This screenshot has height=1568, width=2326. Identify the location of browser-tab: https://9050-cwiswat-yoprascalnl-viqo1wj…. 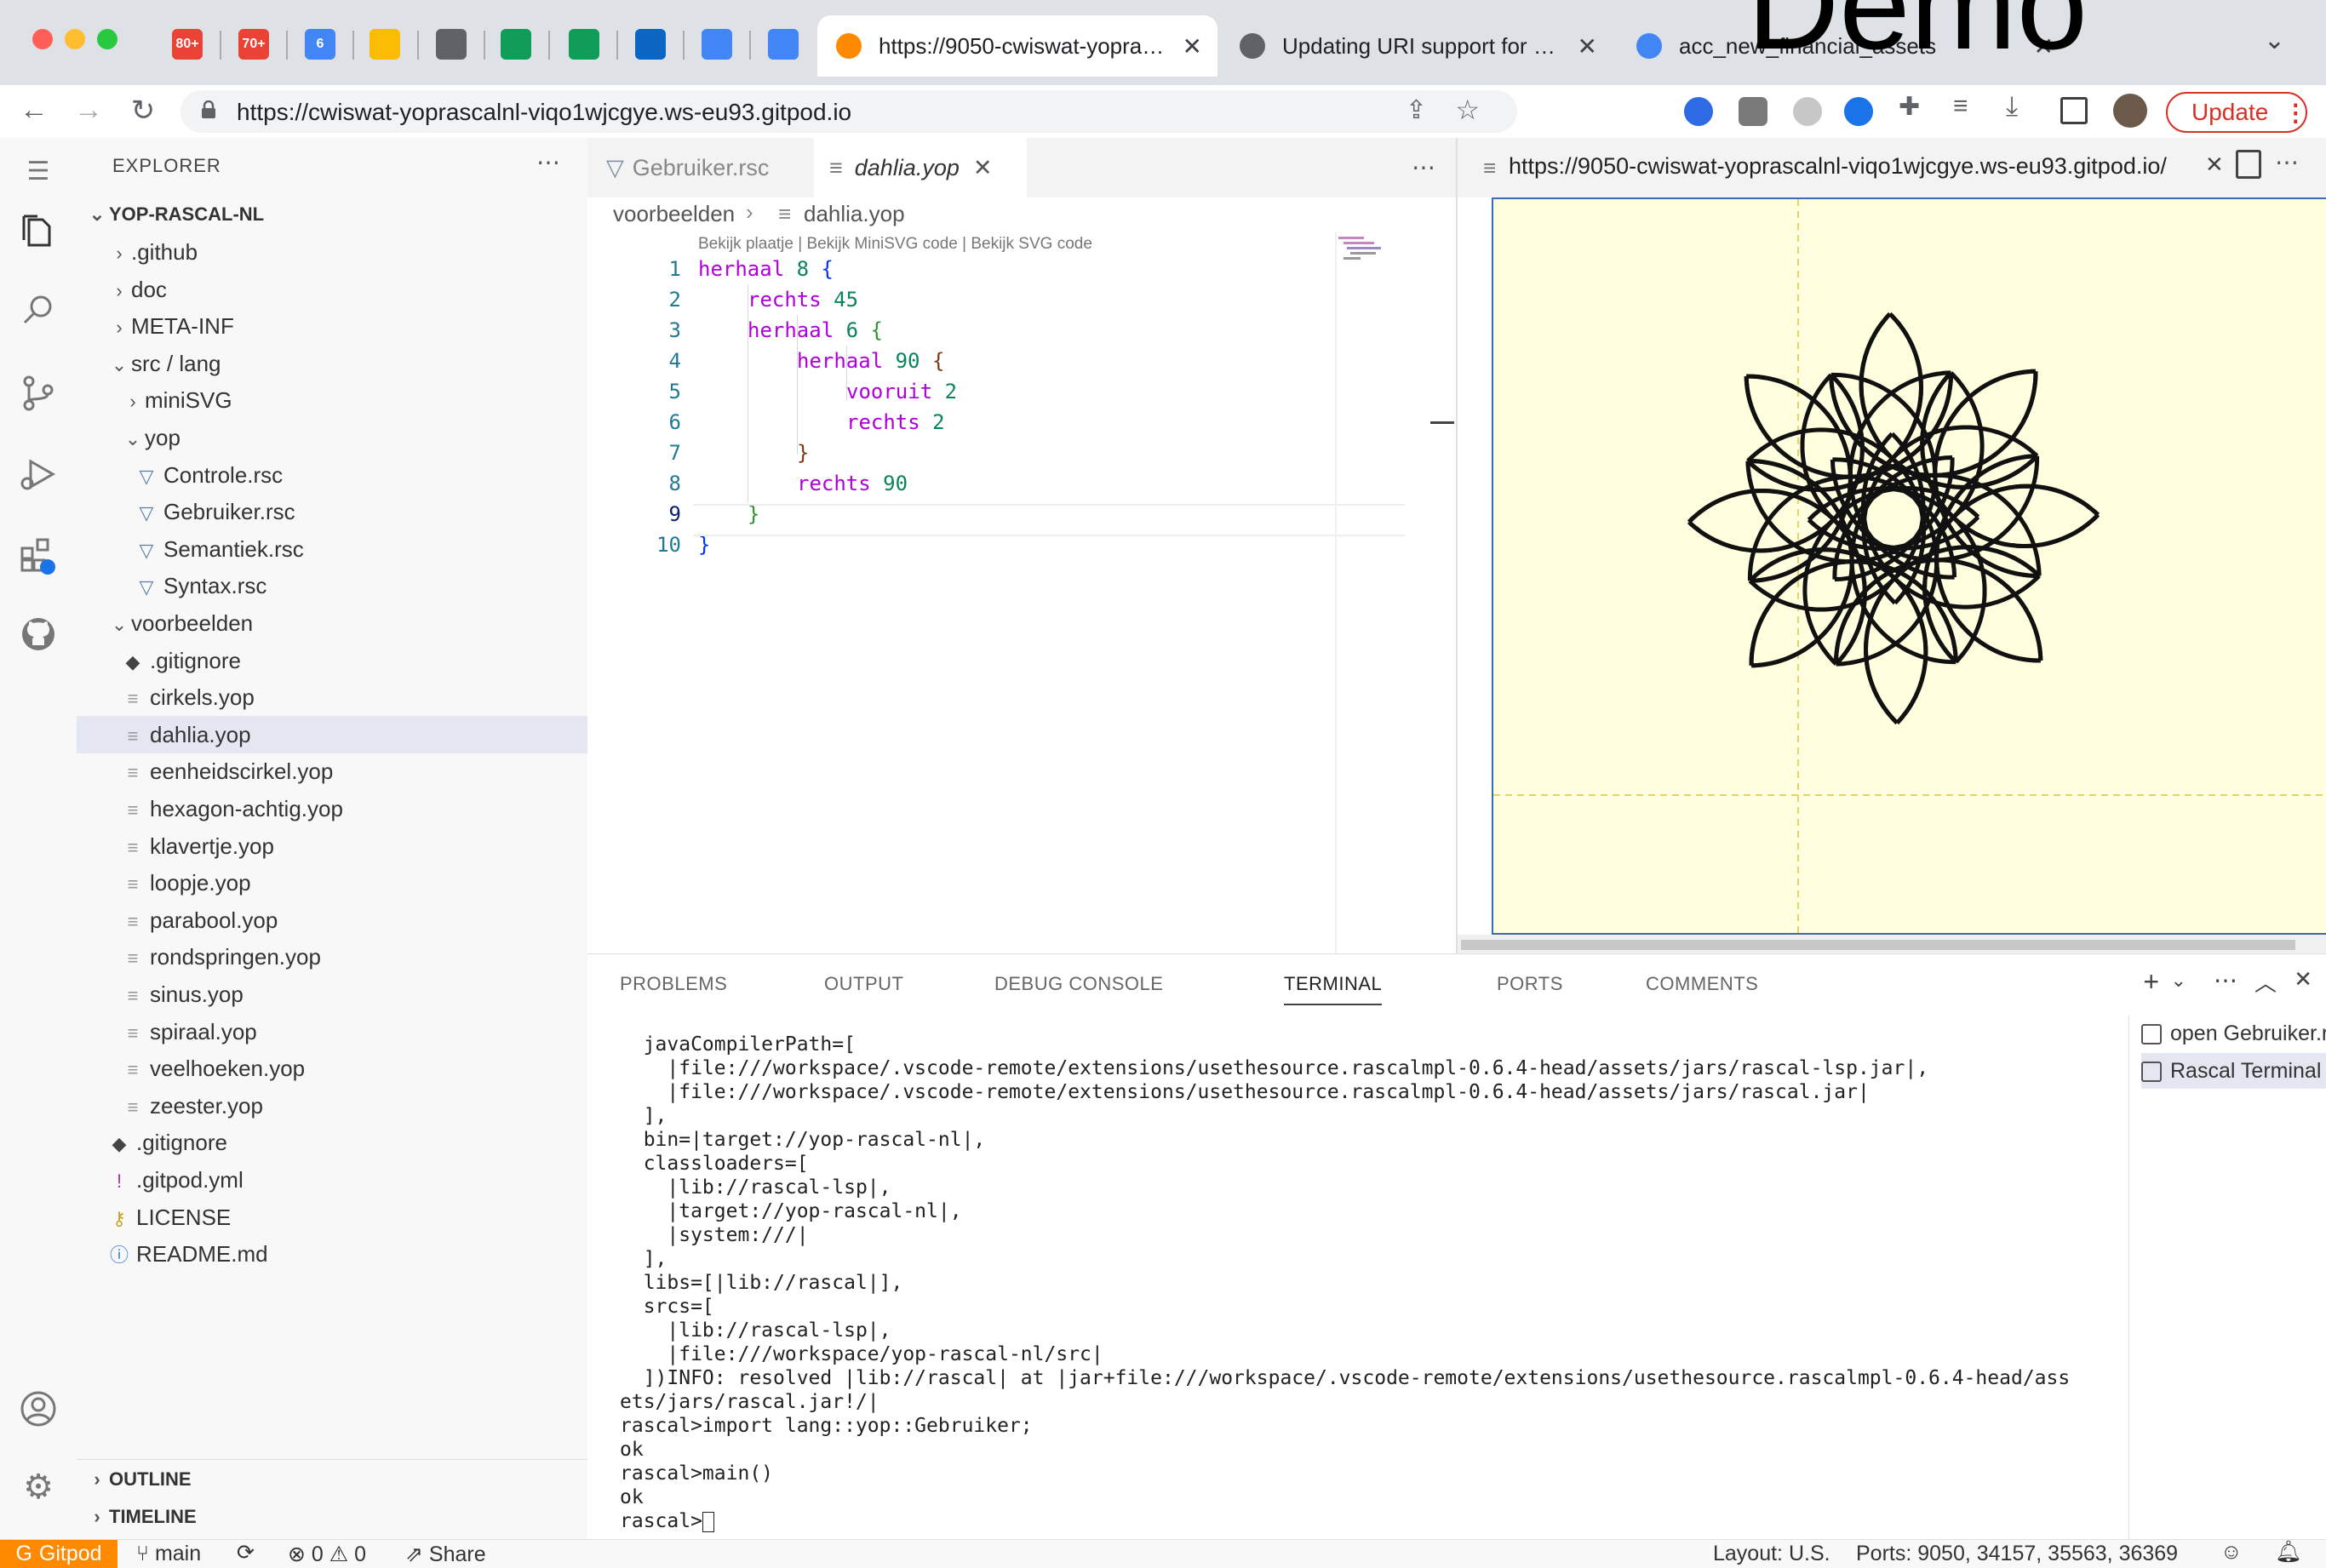
(1017, 46).